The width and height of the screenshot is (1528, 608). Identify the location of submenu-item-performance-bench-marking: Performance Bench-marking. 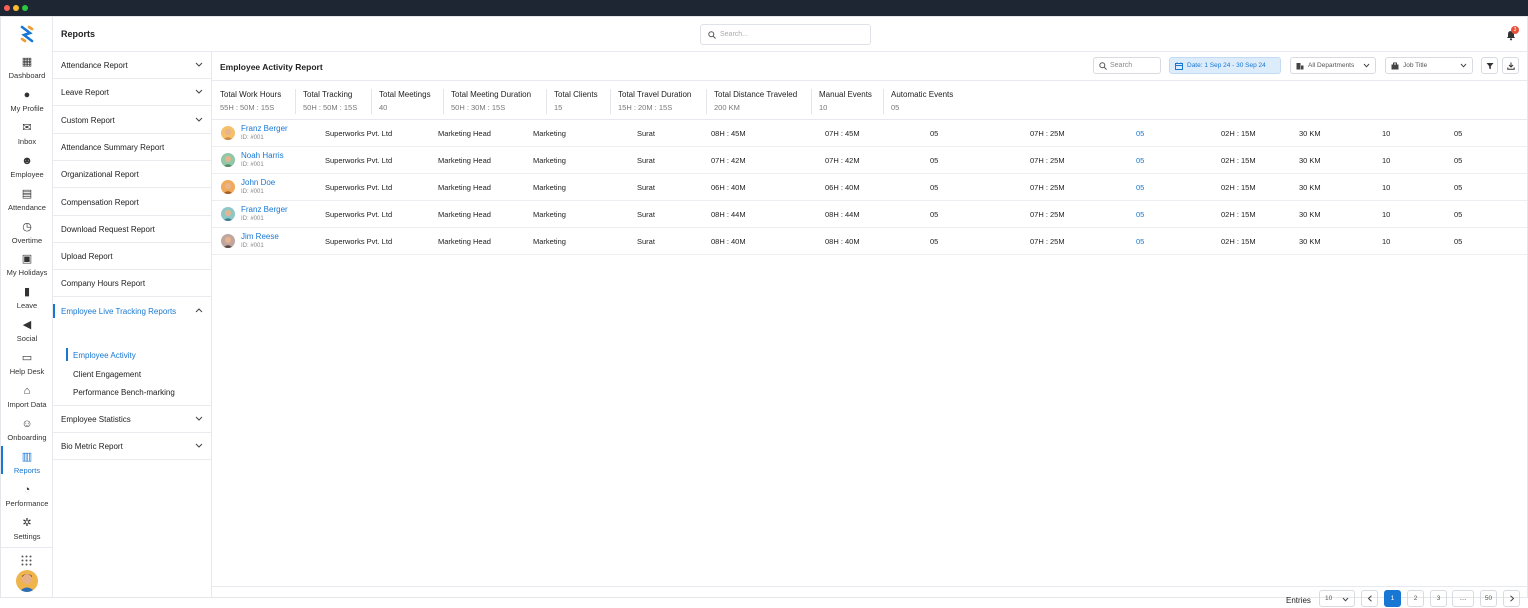
(132, 392).